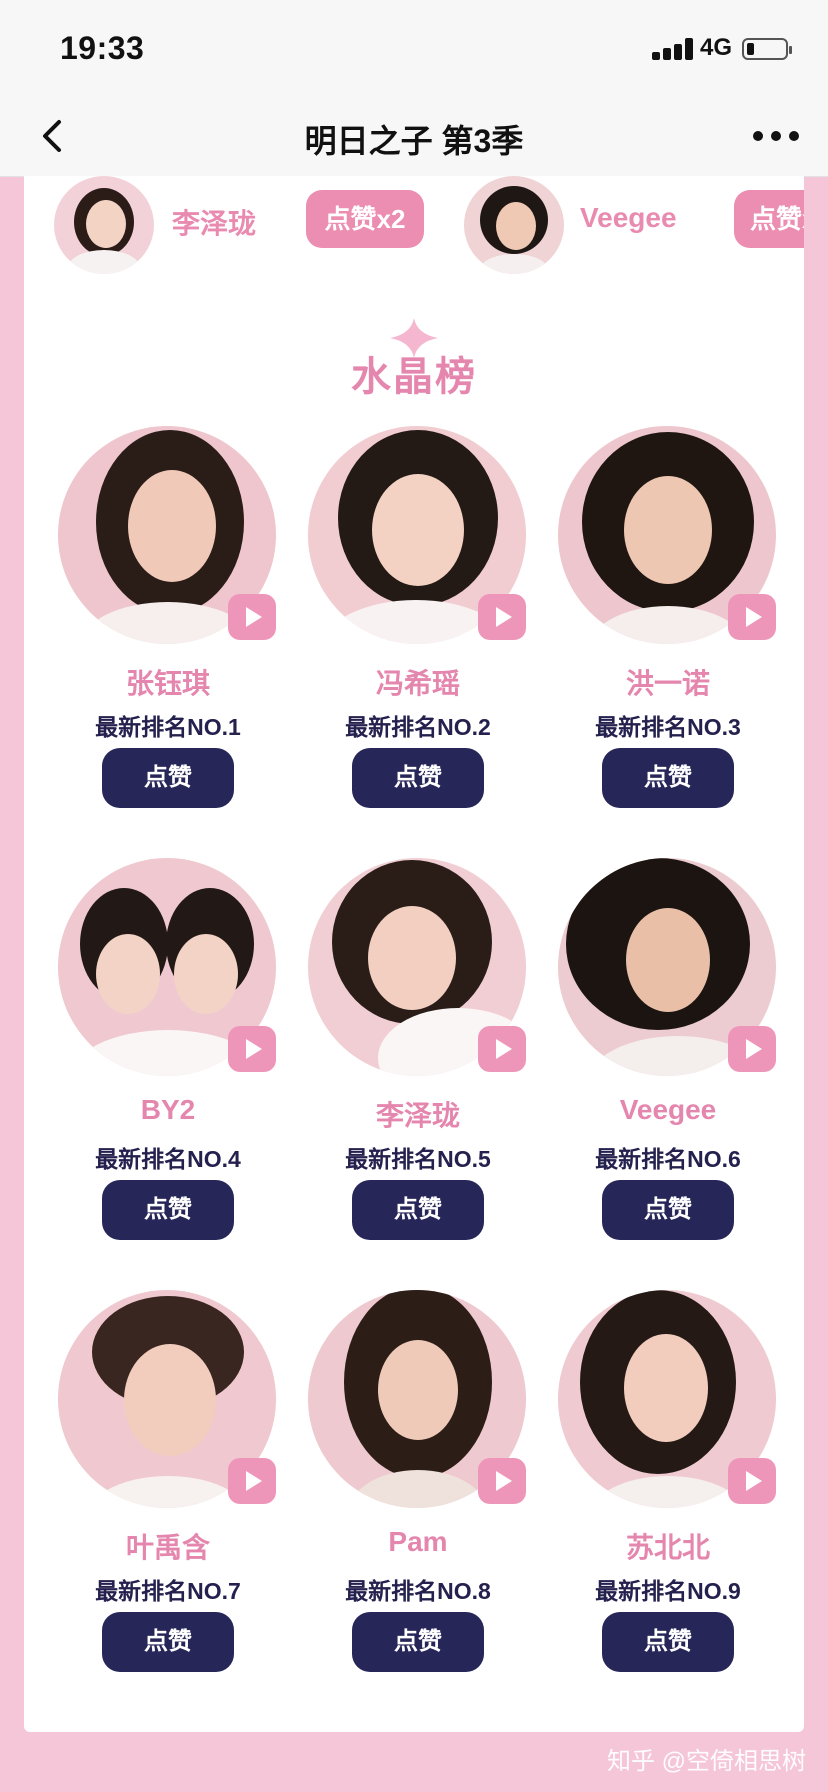 The image size is (828, 1792). I want to click on like-item: Veegee 点赞x, so click(634, 226).